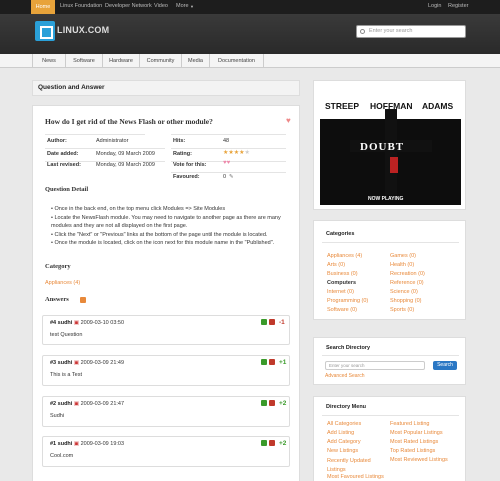 The width and height of the screenshot is (500, 481). Describe the element at coordinates (73, 34) in the screenshot. I see `site-logo: LINUX.COM` at that location.